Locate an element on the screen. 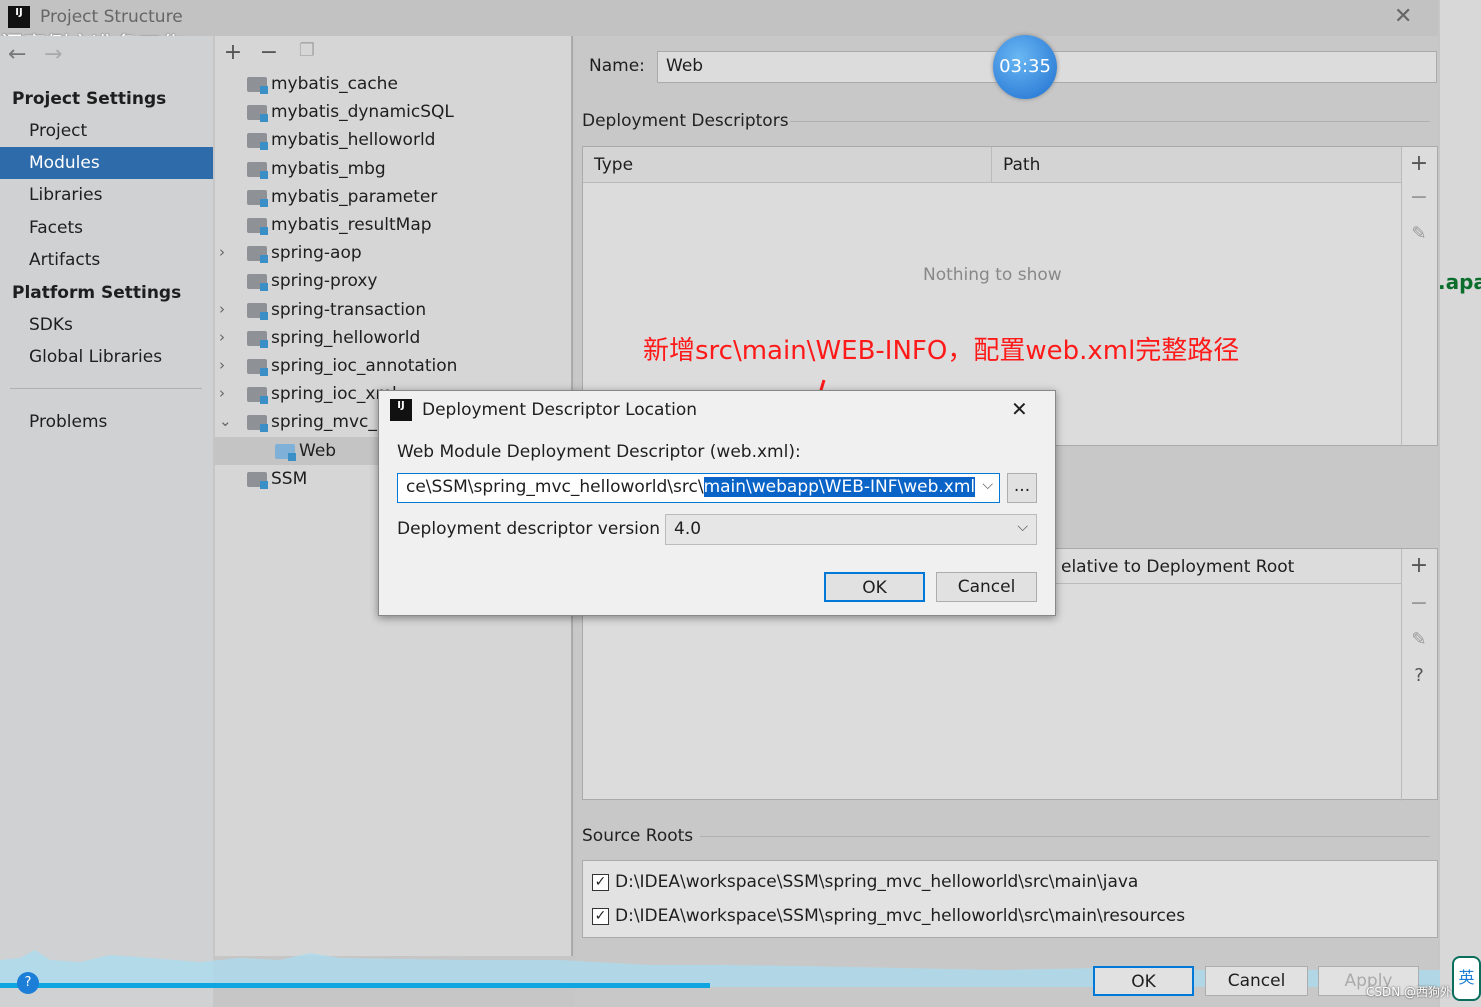  background-editor-strip: .apa is located at coordinates (1459, 503).